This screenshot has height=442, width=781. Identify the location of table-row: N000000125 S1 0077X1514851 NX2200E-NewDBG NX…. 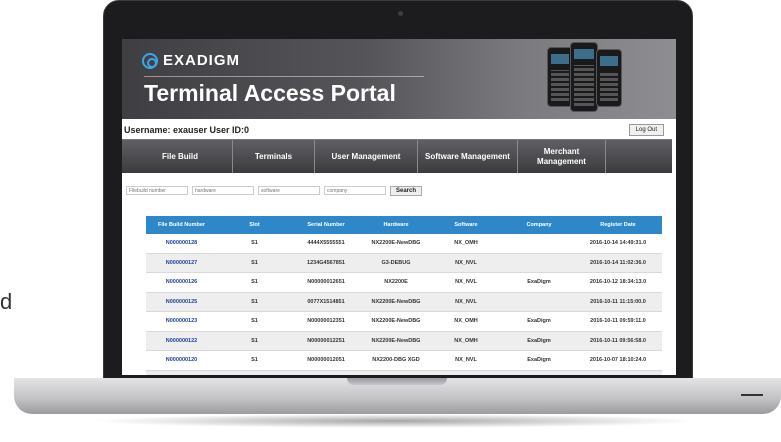
(404, 302).